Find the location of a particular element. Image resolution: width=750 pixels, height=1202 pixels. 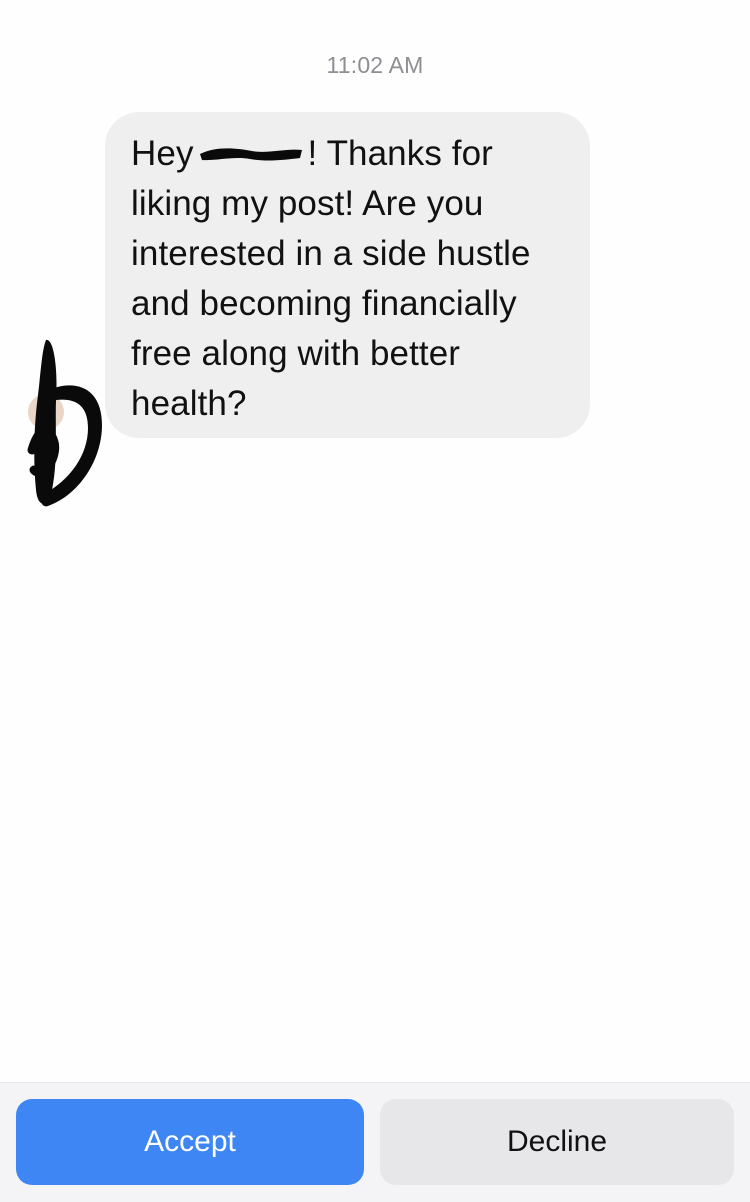

message-timestamp: 11:02 AM is located at coordinates (375, 65).